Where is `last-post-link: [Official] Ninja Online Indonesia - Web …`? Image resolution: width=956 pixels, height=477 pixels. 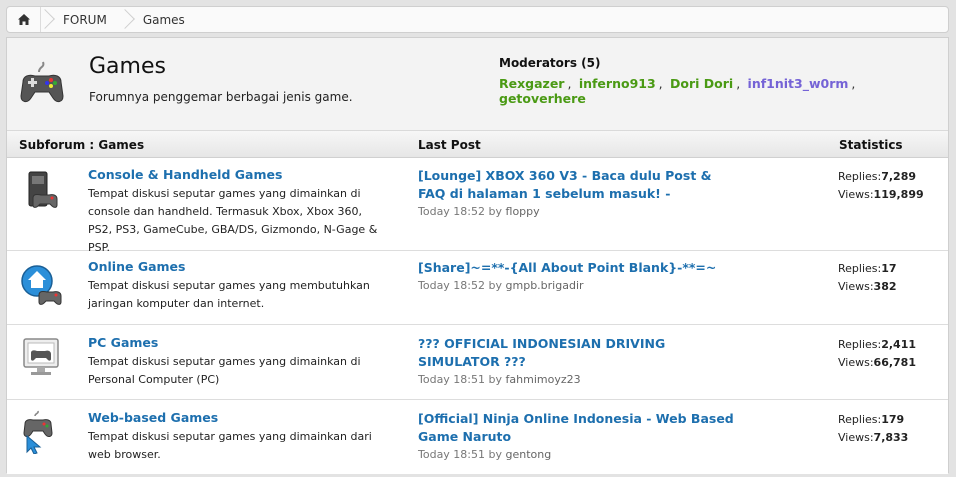 last-post-link: [Official] Ninja Online Indonesia - Web … is located at coordinates (578, 428).